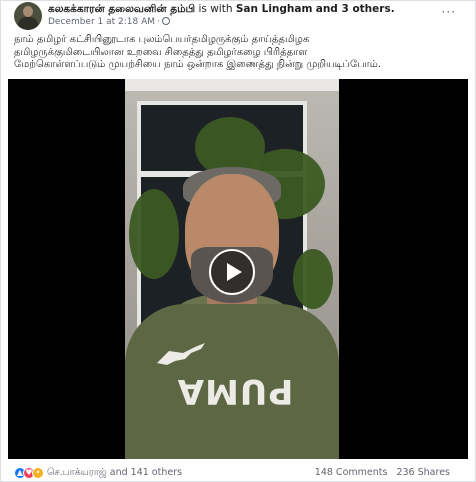 The width and height of the screenshot is (476, 482). I want to click on engagement-counts: 148 Comments 236 Shares, so click(379, 472).